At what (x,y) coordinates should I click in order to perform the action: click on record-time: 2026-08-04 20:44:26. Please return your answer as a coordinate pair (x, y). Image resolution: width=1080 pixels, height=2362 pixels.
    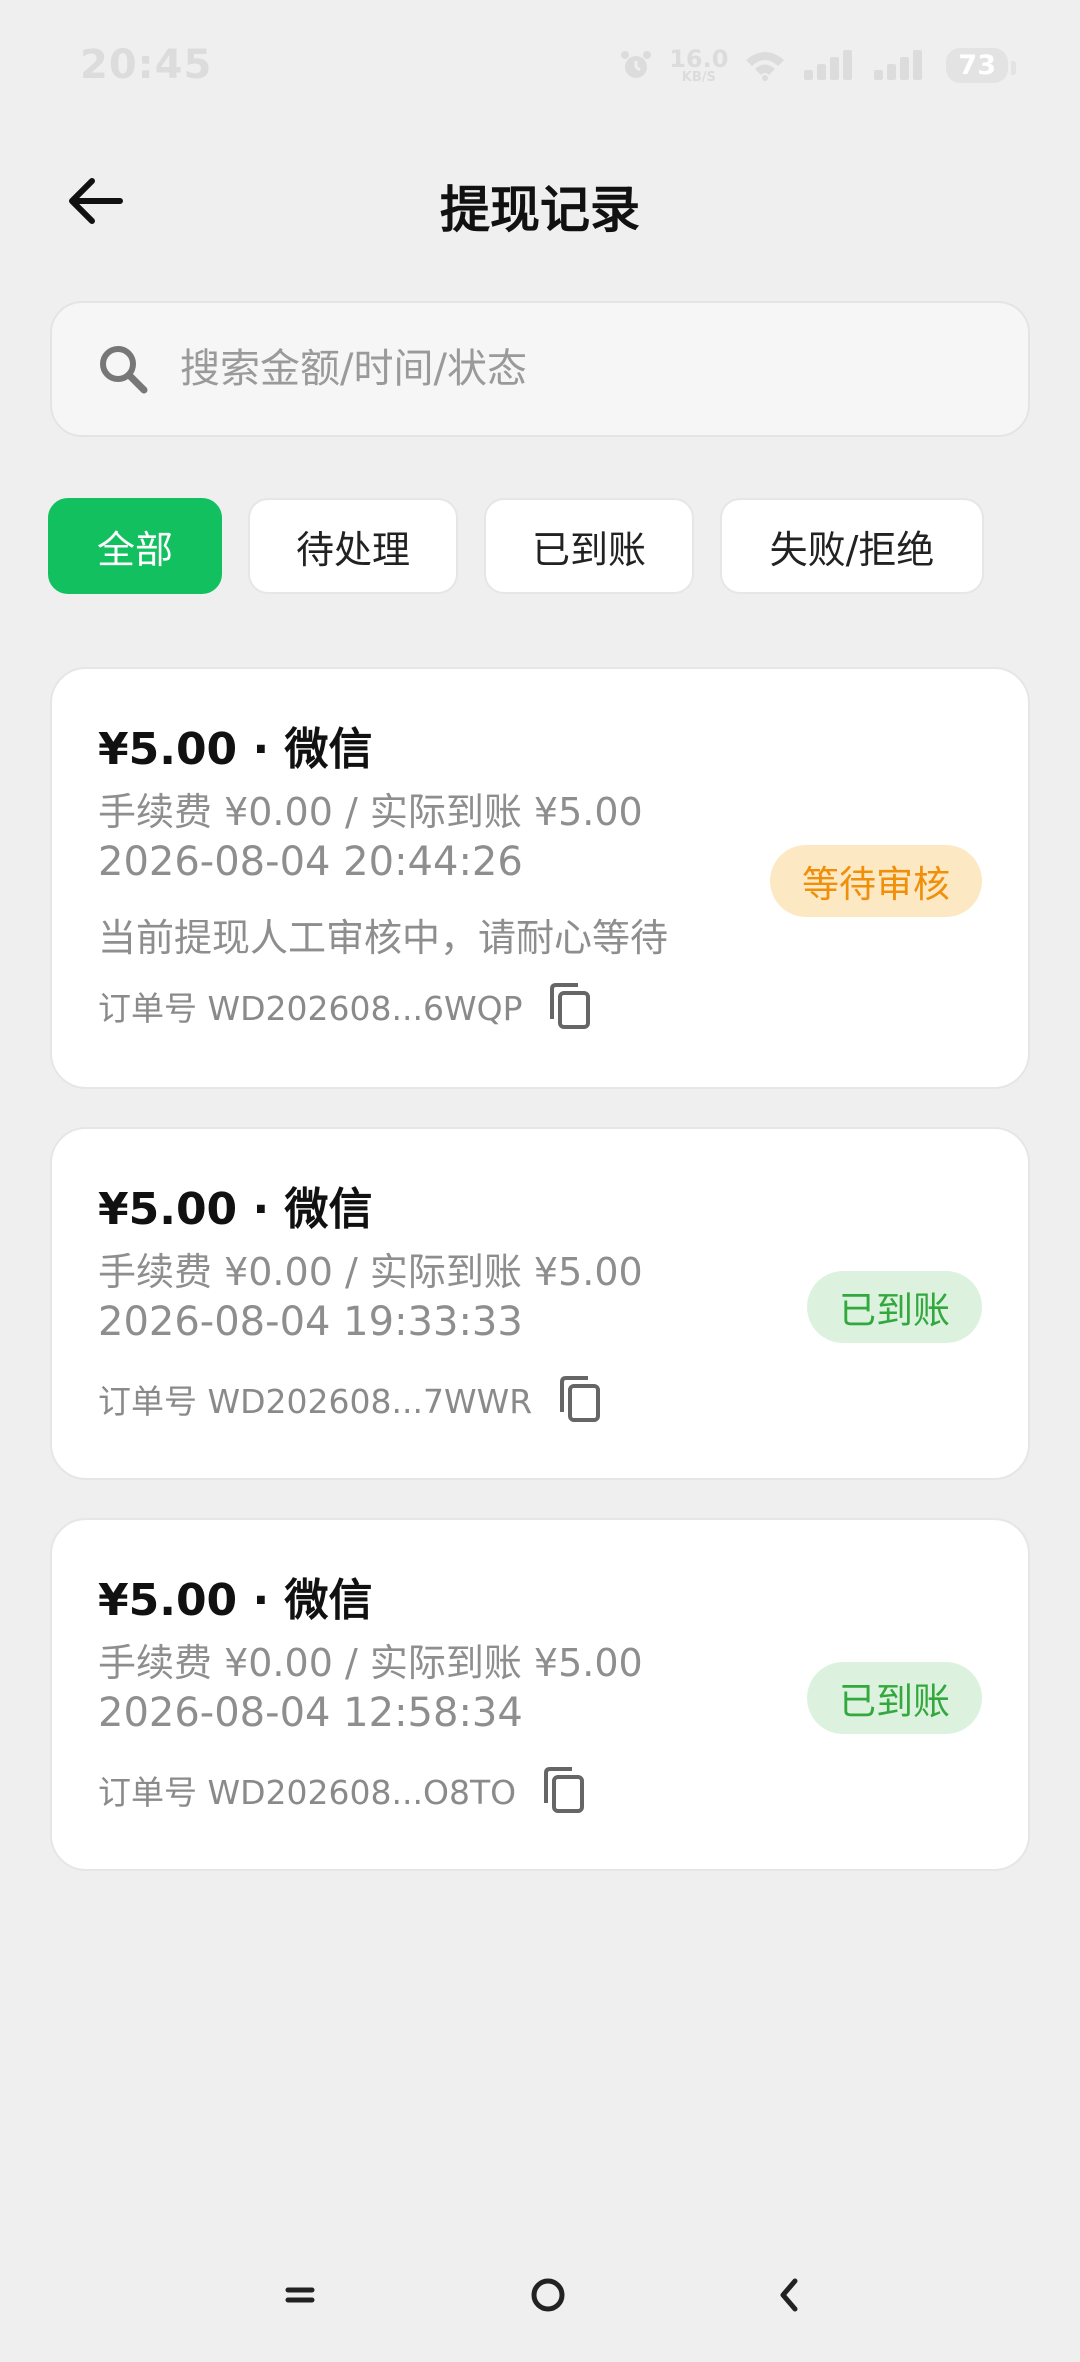
    Looking at the image, I should click on (310, 862).